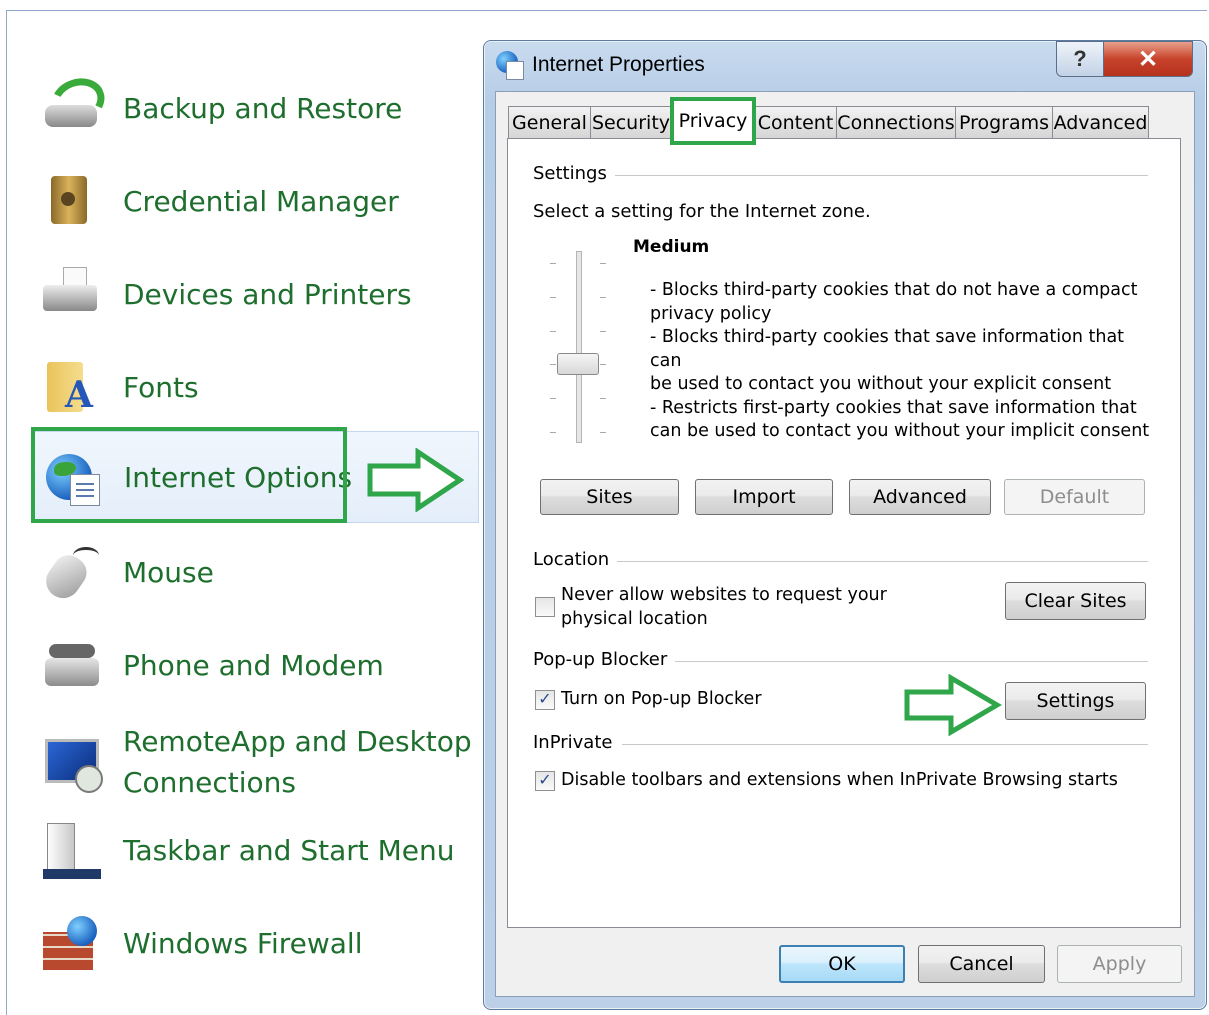  I want to click on cp-item-phone-and-modem: Phone and Modem, so click(261, 665).